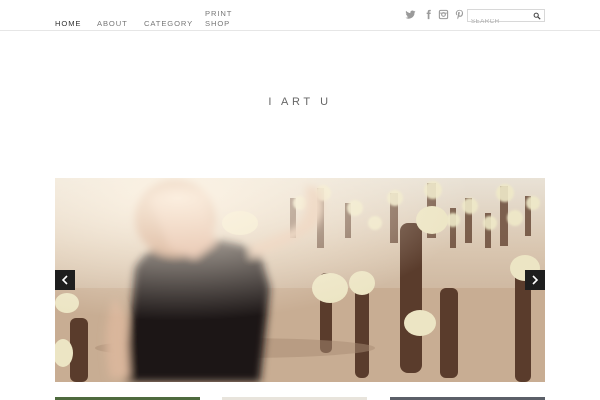 This screenshot has width=600, height=400. I want to click on chevron-left-icon, so click(64, 280).